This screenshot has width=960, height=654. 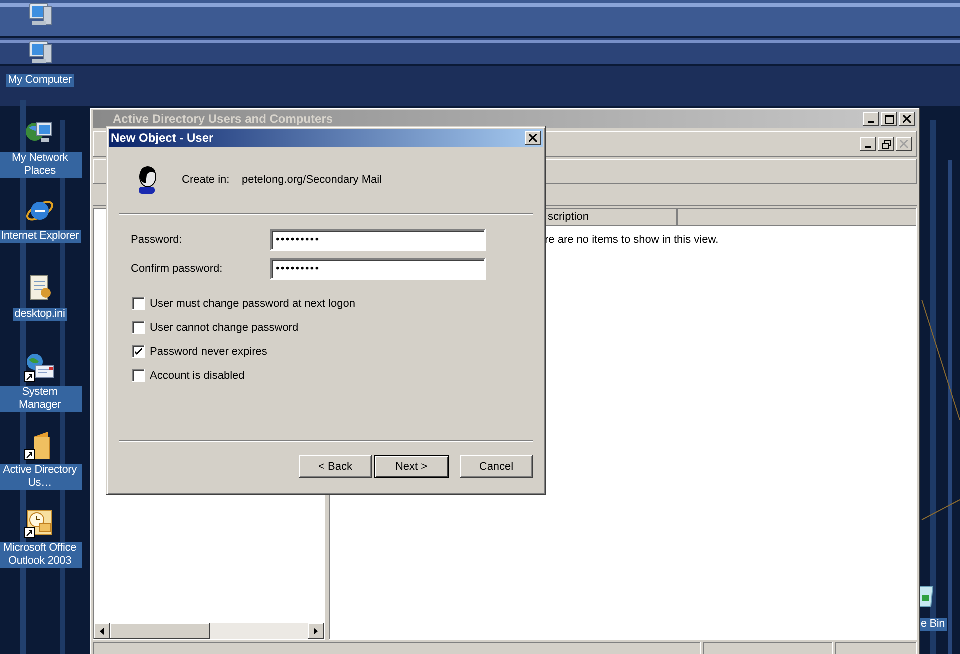 I want to click on empty-message: re are no items to show in this view., so click(x=632, y=240).